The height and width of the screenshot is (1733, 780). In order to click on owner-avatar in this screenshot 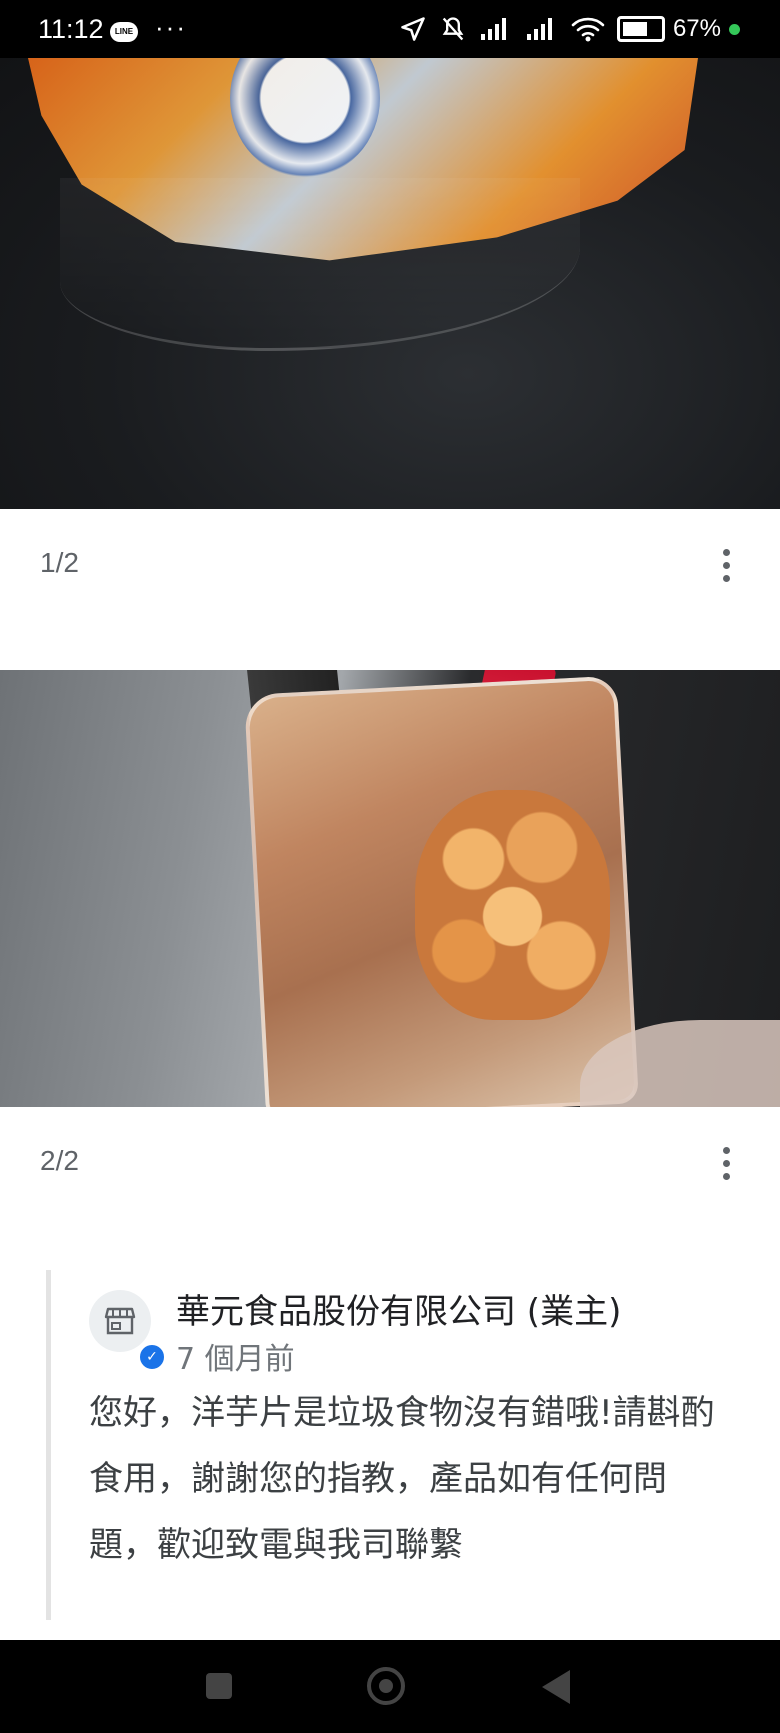, I will do `click(120, 1321)`.